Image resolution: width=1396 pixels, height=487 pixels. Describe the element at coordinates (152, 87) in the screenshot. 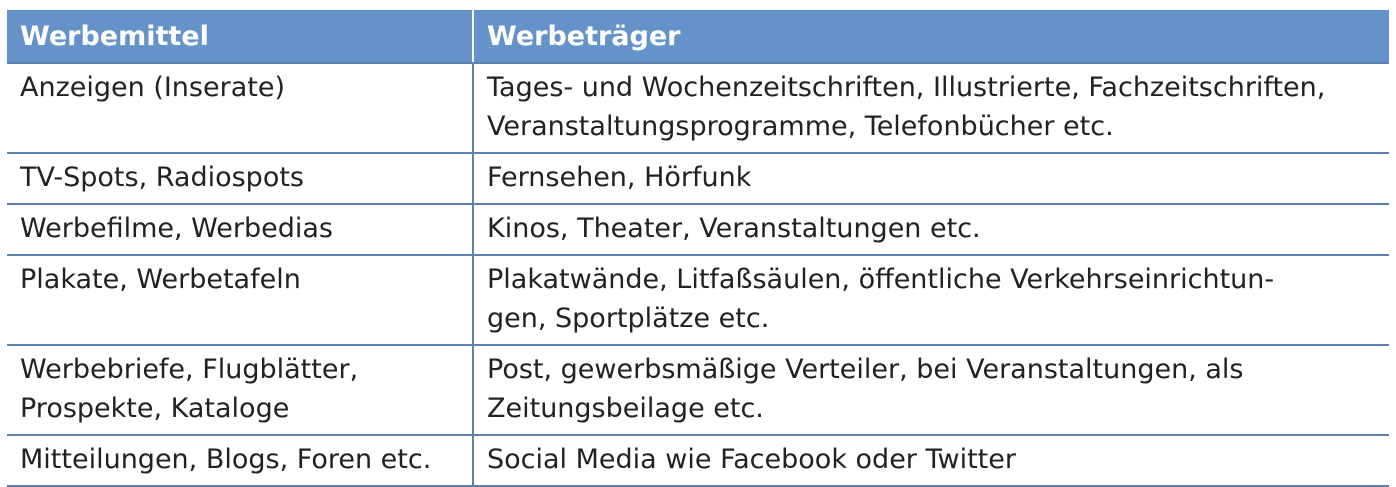

I see `cell-text: Anzeigen (Inserate)` at that location.